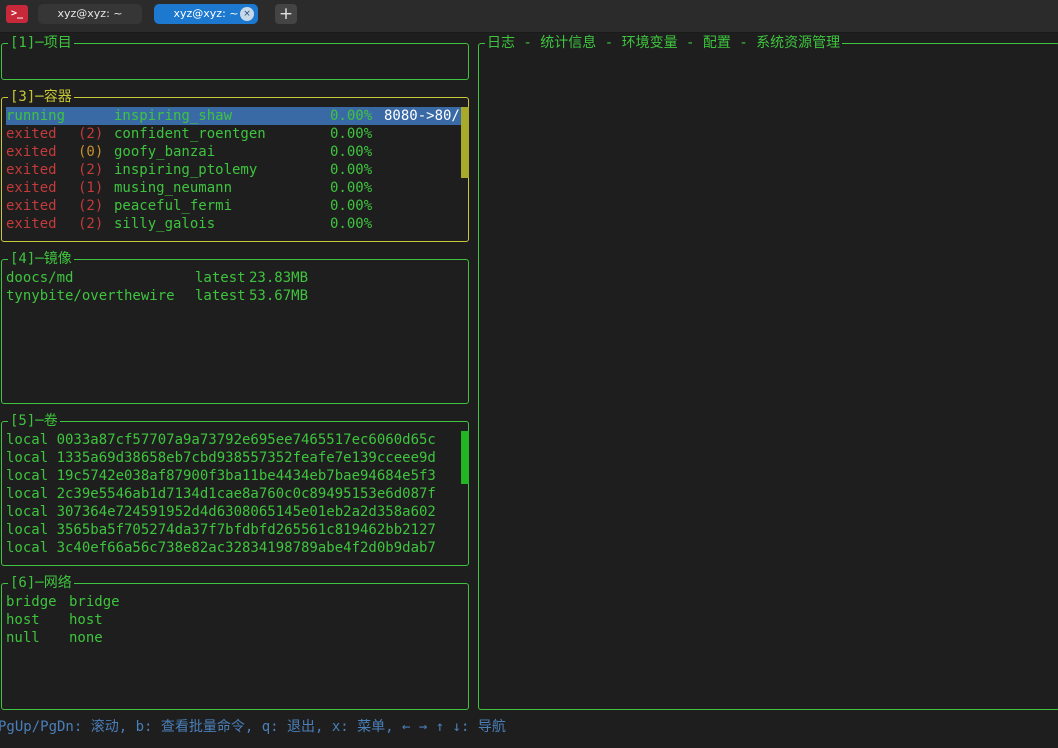 This screenshot has height=748, width=1058. Describe the element at coordinates (236, 206) in the screenshot. I see `container-row: exited (2) peaceful_fermi 0.00%` at that location.